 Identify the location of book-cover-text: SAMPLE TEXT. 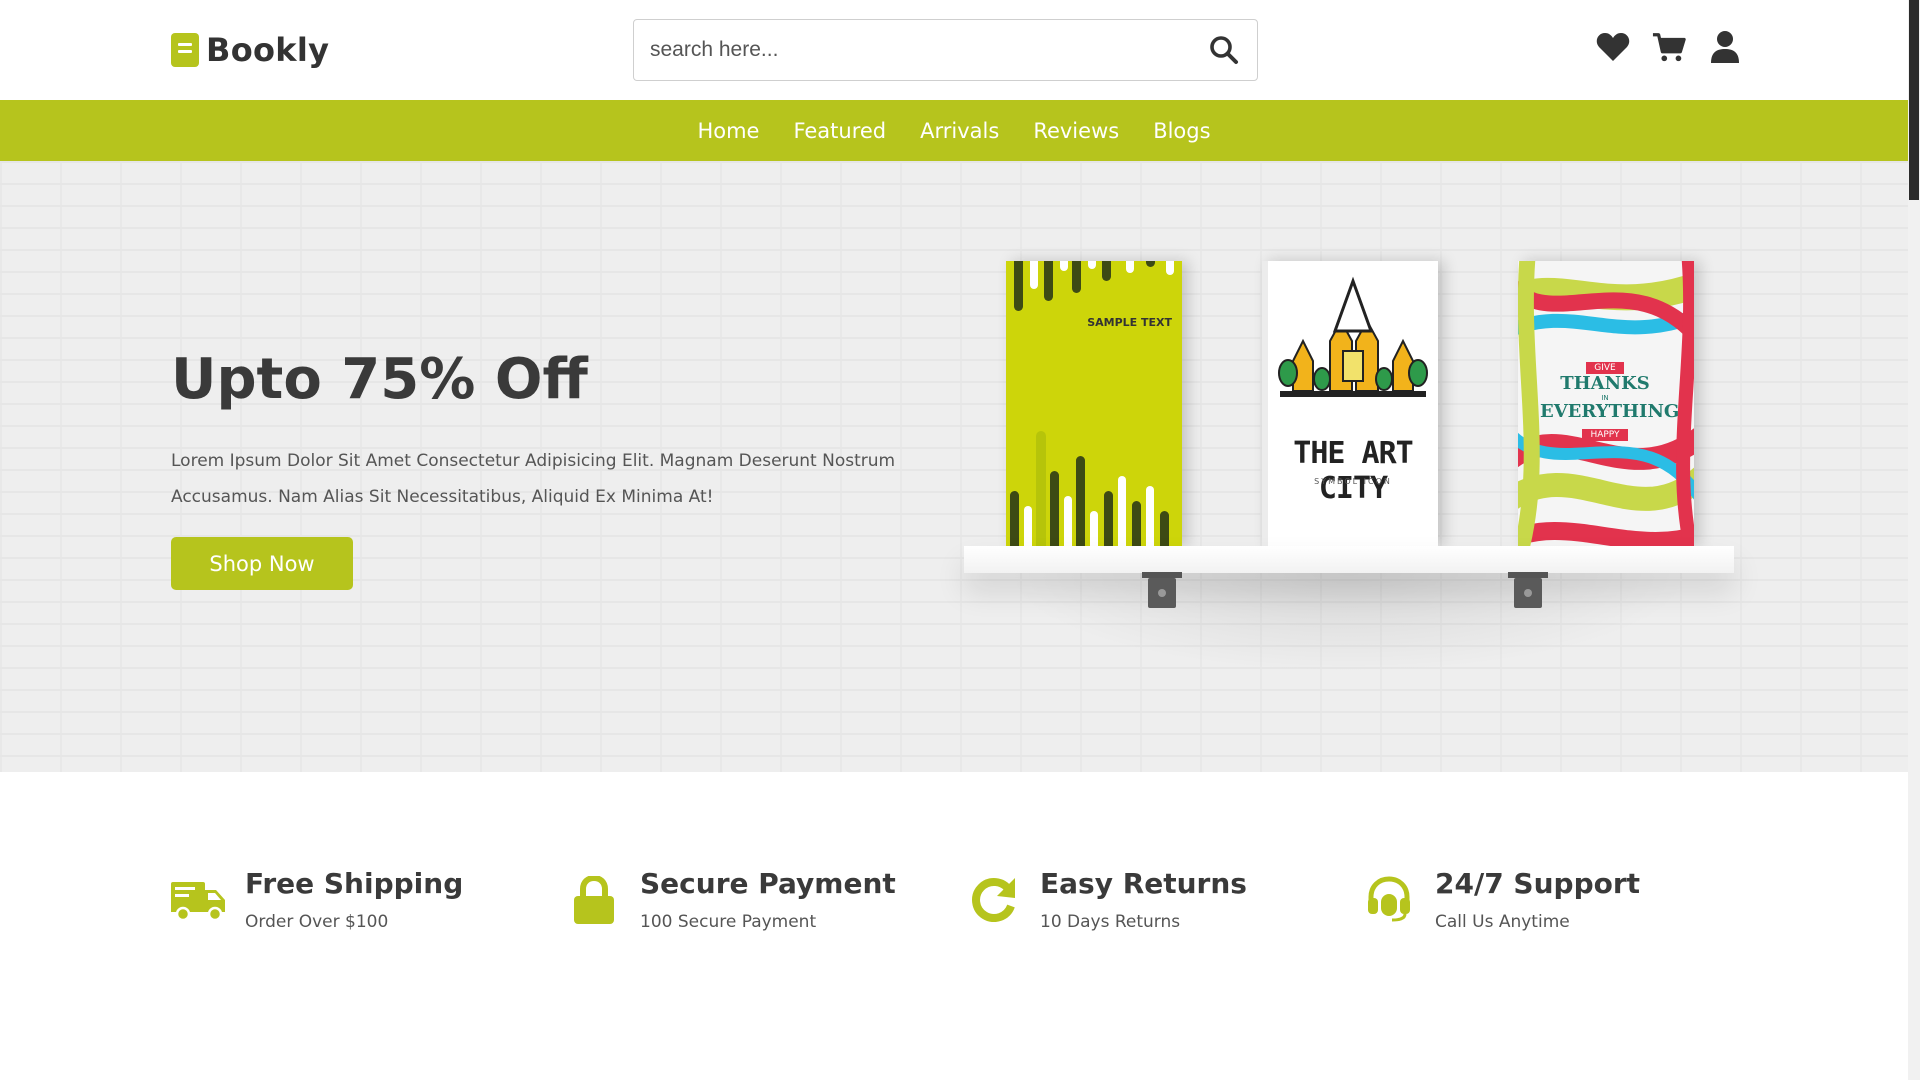
(1129, 322).